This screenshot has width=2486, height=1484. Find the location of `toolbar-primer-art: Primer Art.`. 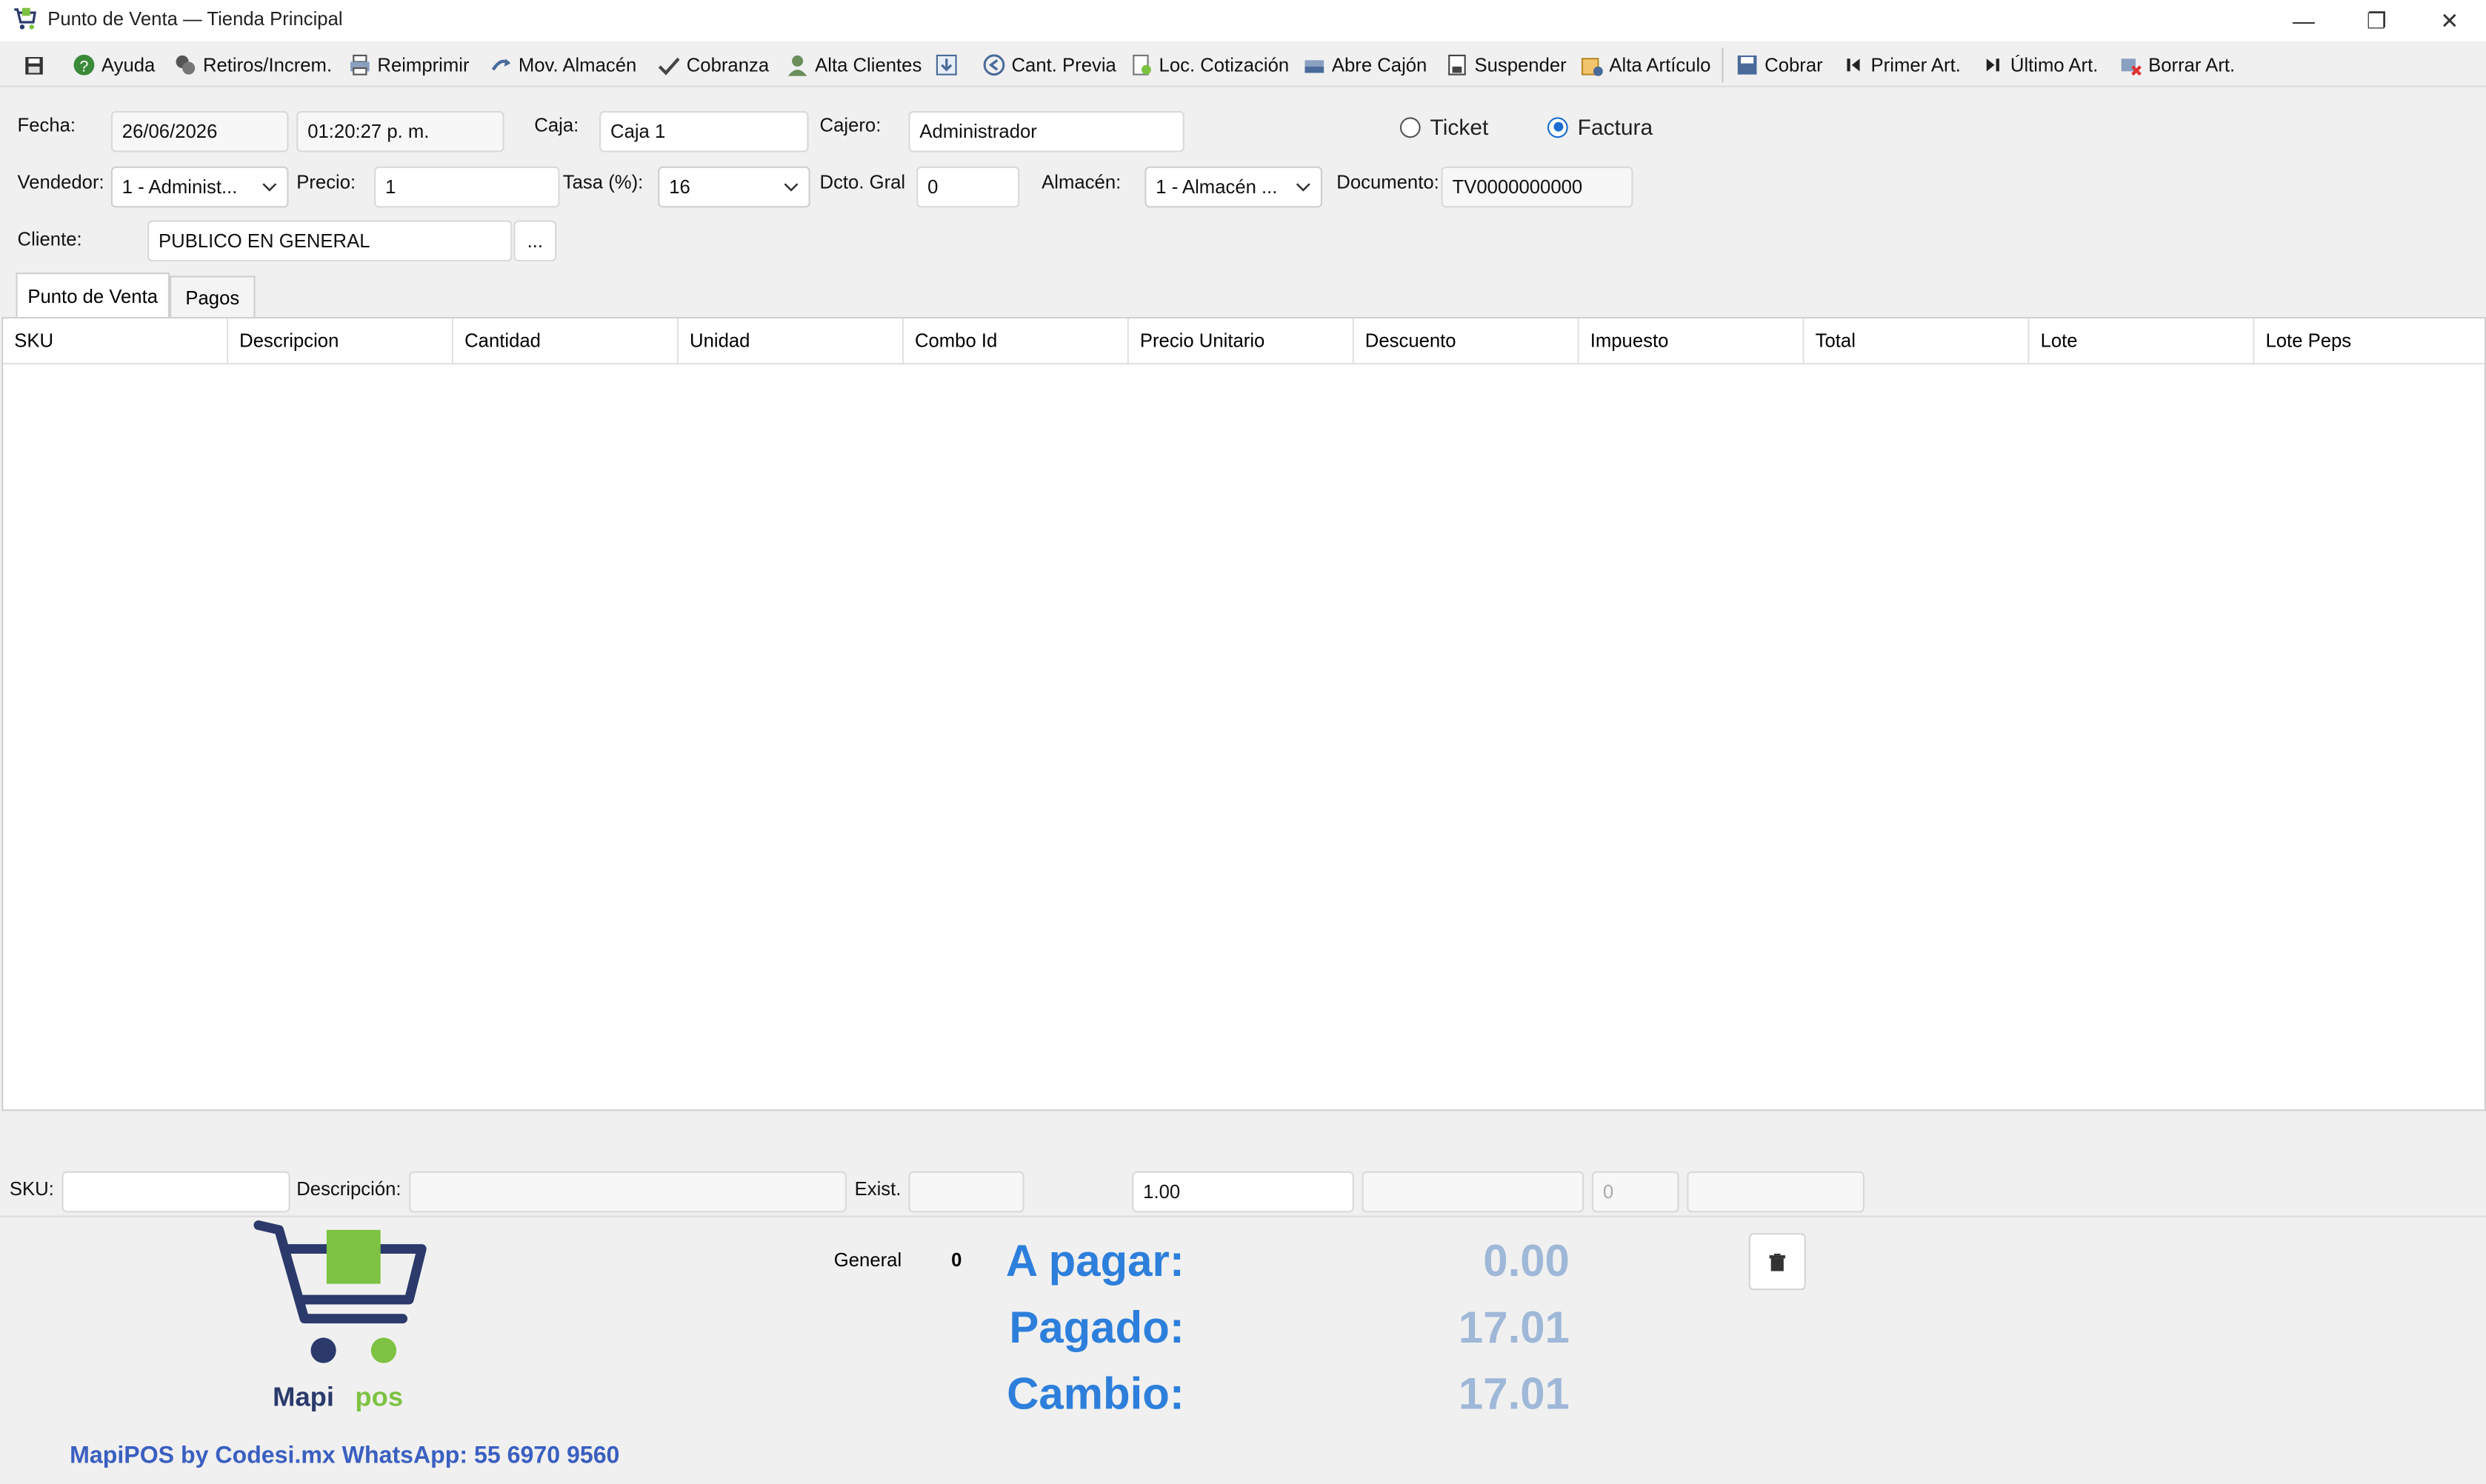

toolbar-primer-art: Primer Art. is located at coordinates (1902, 65).